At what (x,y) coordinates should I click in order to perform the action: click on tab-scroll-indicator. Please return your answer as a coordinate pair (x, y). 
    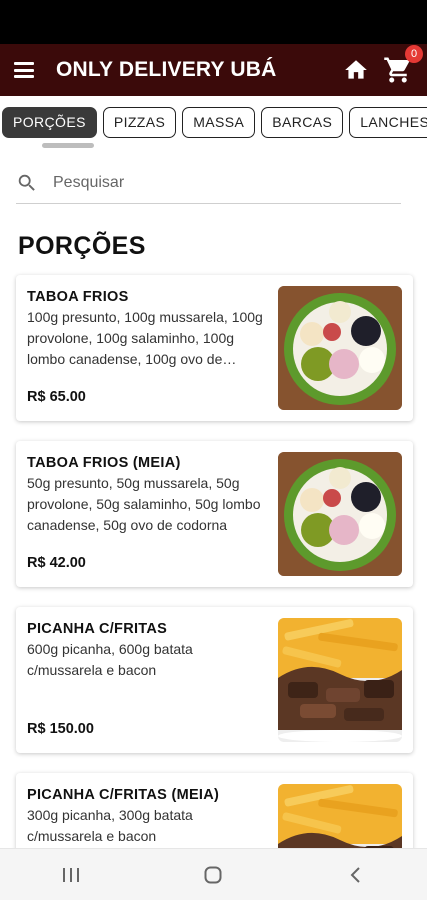
    Looking at the image, I should click on (68, 145).